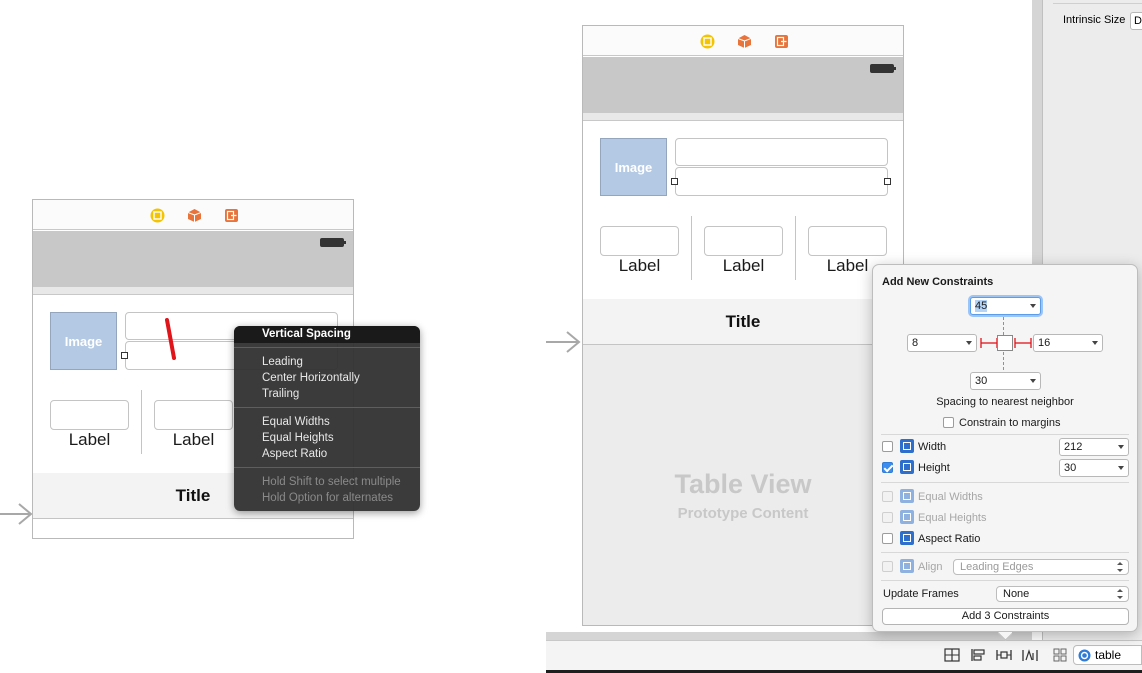  I want to click on filter-field: table, so click(1107, 655).